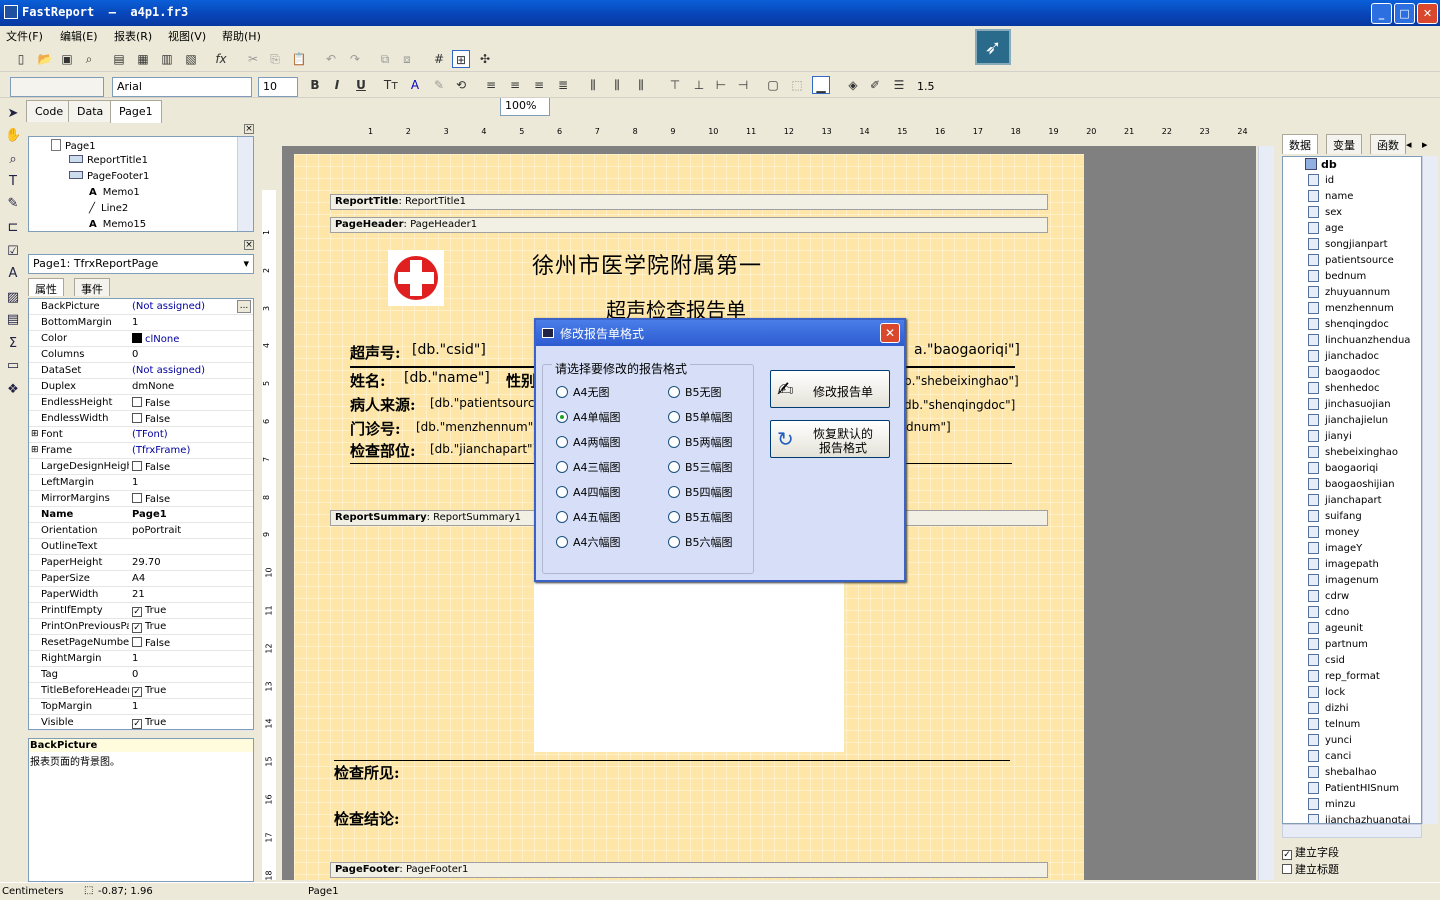  Describe the element at coordinates (13, 366) in the screenshot. I see `shape-tool-icon: ▭` at that location.